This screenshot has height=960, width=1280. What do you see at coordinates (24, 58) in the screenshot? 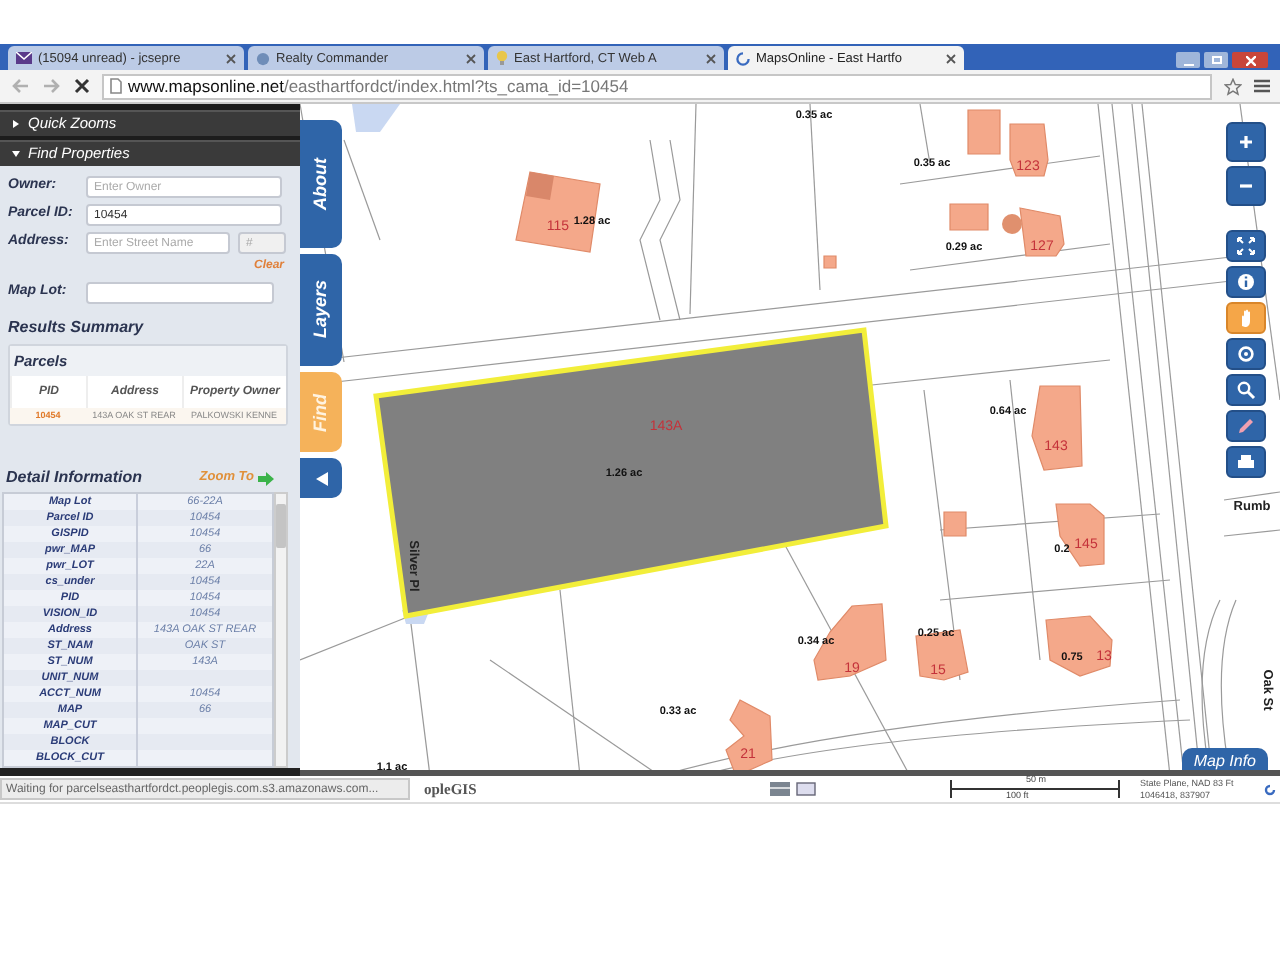
I see `envelope-icon` at bounding box center [24, 58].